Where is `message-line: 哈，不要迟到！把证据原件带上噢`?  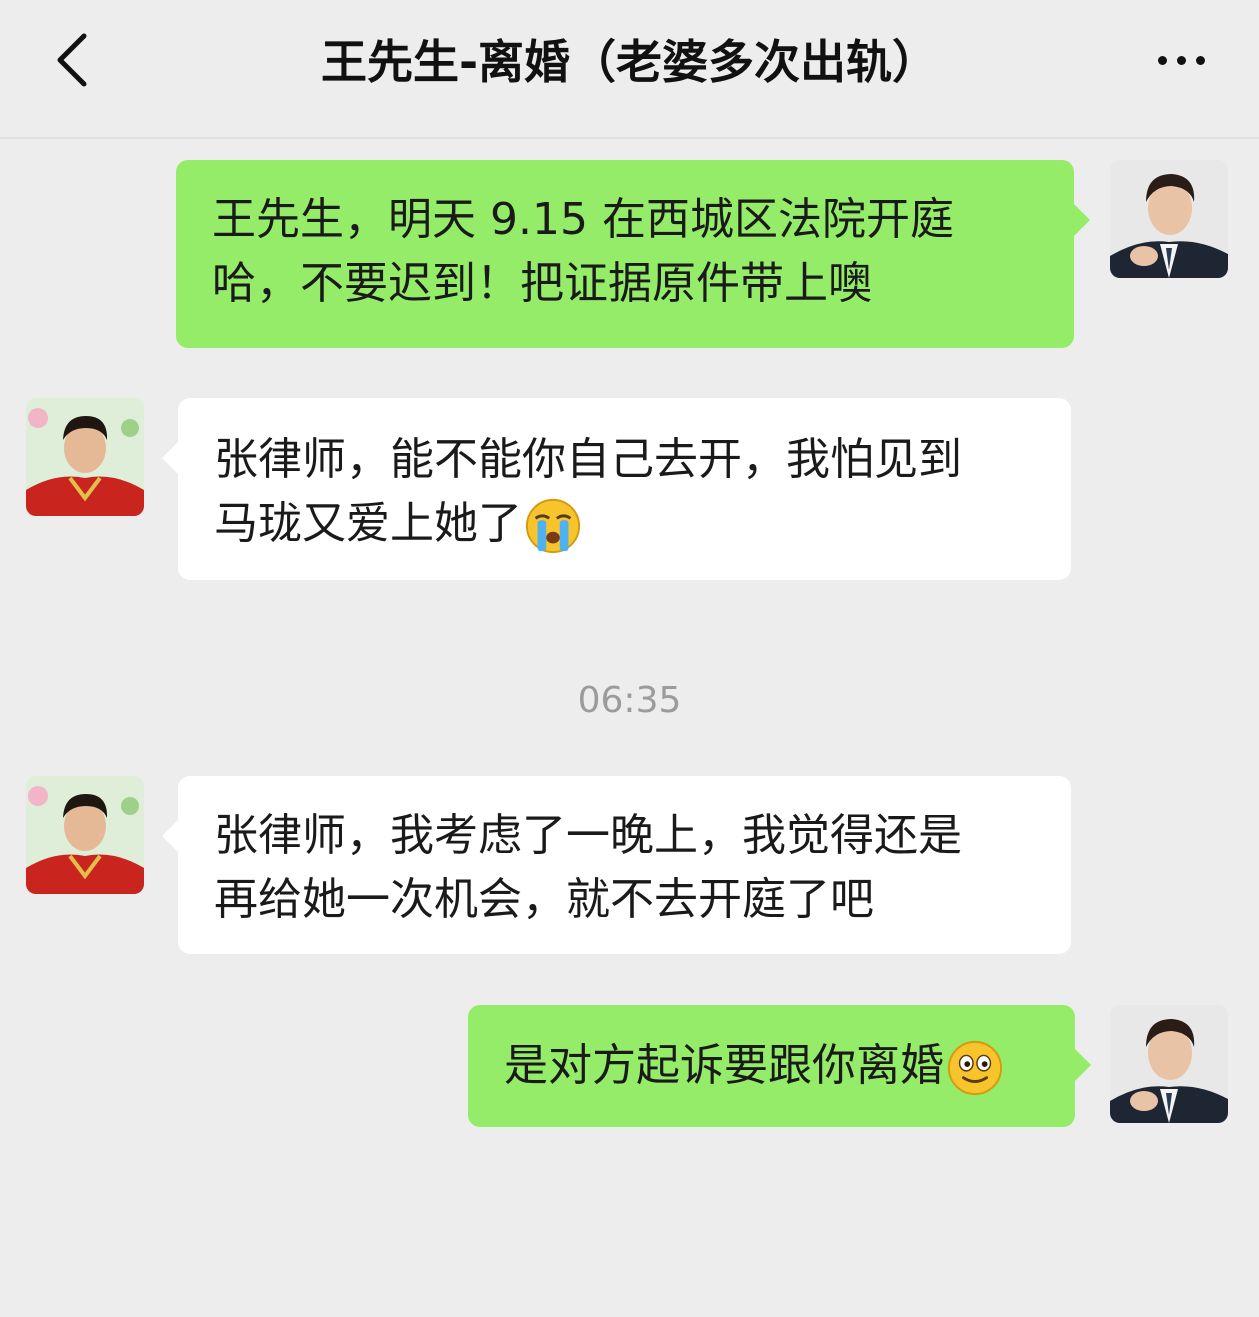 message-line: 哈，不要迟到！把证据原件带上噢 is located at coordinates (542, 283).